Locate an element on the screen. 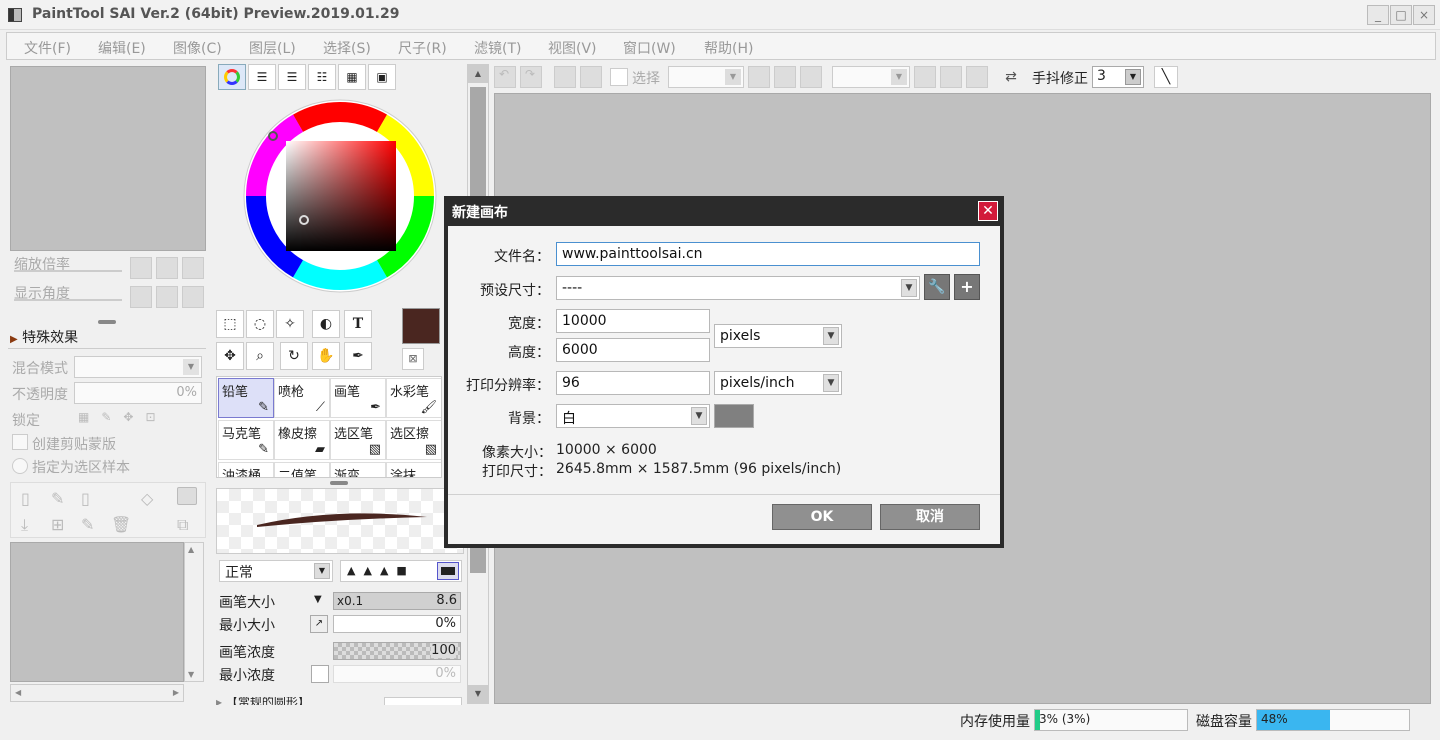 This screenshot has width=1440, height=740. brush-cell: 涂抹 is located at coordinates (413, 469).